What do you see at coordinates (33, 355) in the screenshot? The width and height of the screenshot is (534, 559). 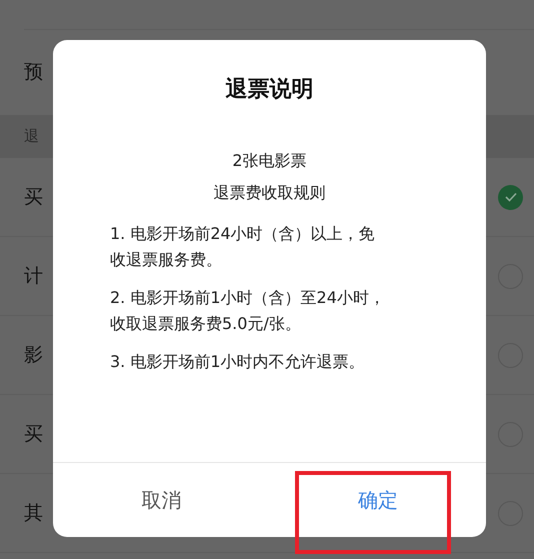 I see `option-label: 影` at bounding box center [33, 355].